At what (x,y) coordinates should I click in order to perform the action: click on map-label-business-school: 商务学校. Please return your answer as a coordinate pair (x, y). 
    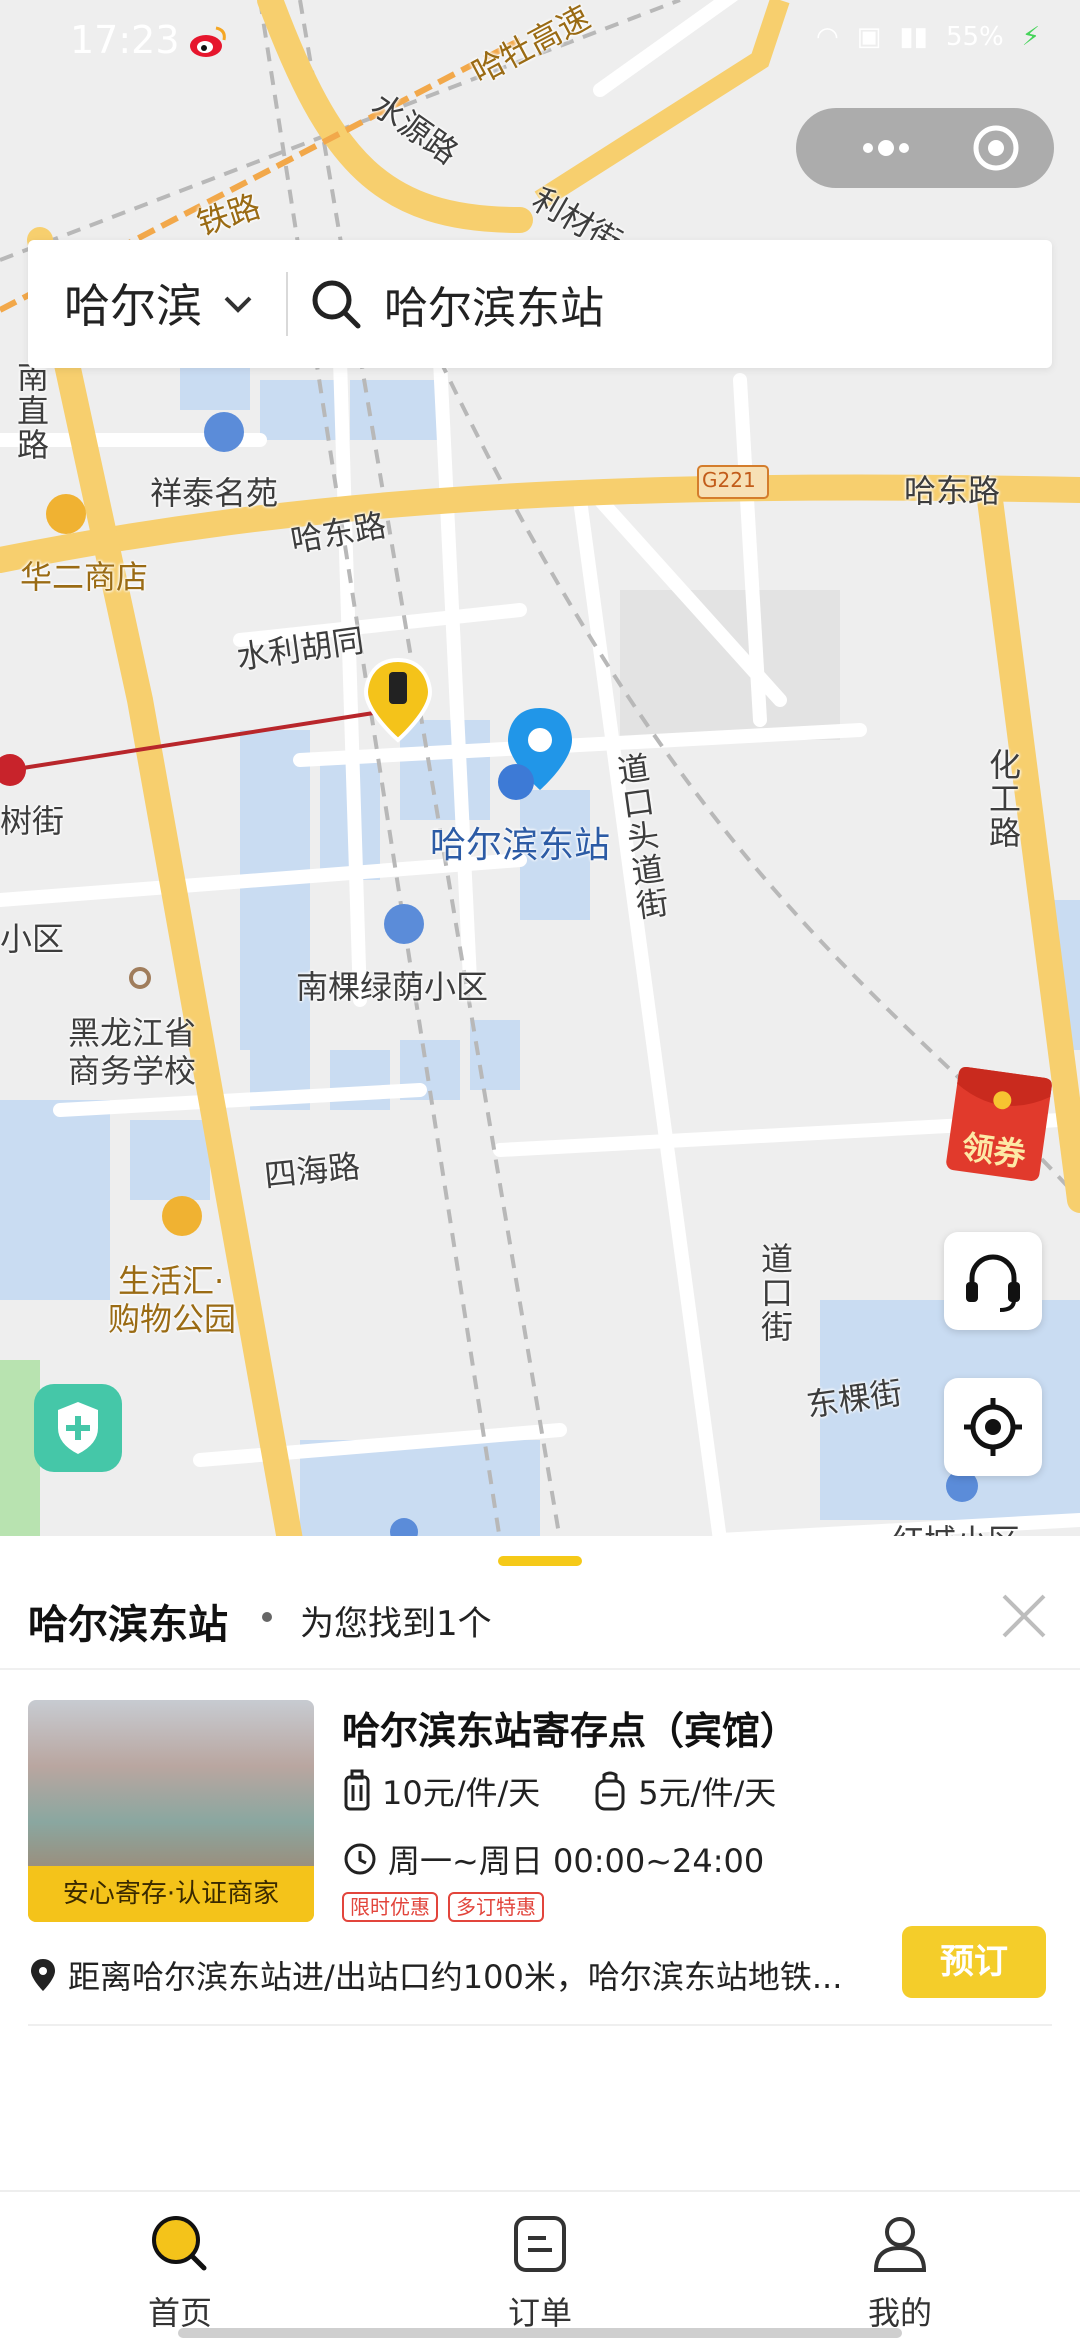
    Looking at the image, I should click on (132, 1071).